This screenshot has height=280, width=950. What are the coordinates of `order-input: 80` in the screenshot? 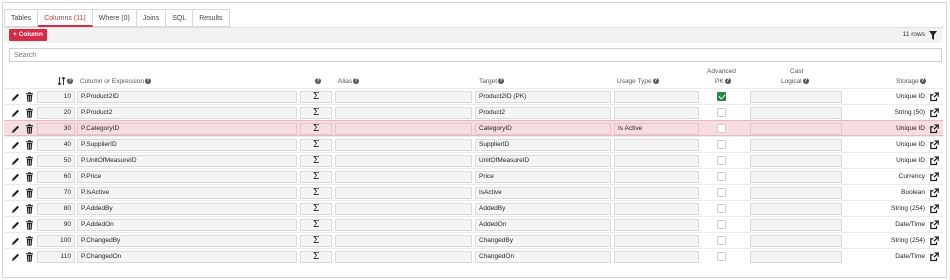 It's located at (56, 209).